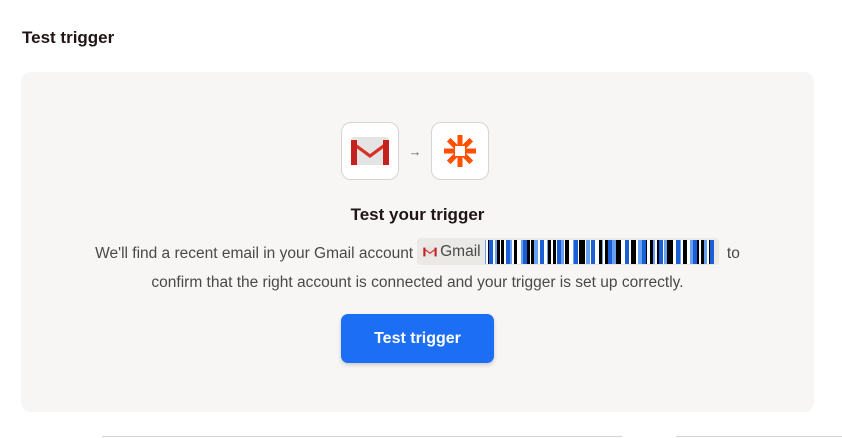  I want to click on card-heading: Test your trigger, so click(417, 214).